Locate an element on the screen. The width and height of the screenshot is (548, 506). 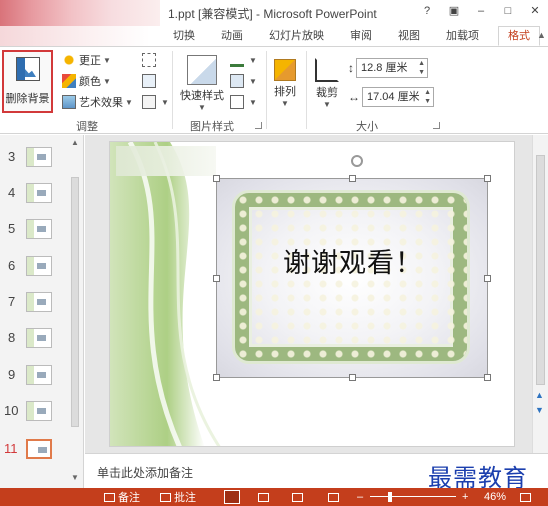
crop-button: 裁剪 ▼ is located at coordinates (327, 82).